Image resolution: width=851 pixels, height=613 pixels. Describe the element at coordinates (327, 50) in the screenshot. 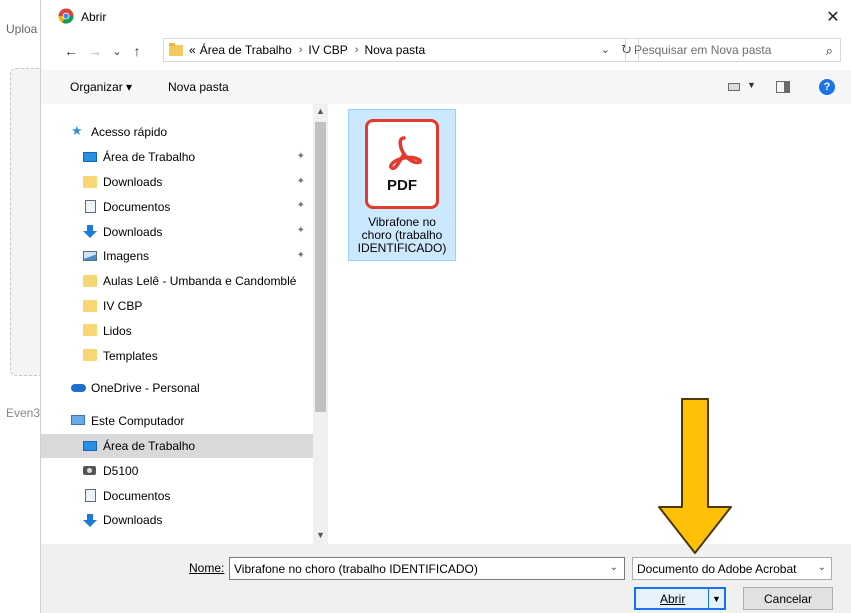

I see `breadcrumb-iv-cbp: IV CBP` at that location.